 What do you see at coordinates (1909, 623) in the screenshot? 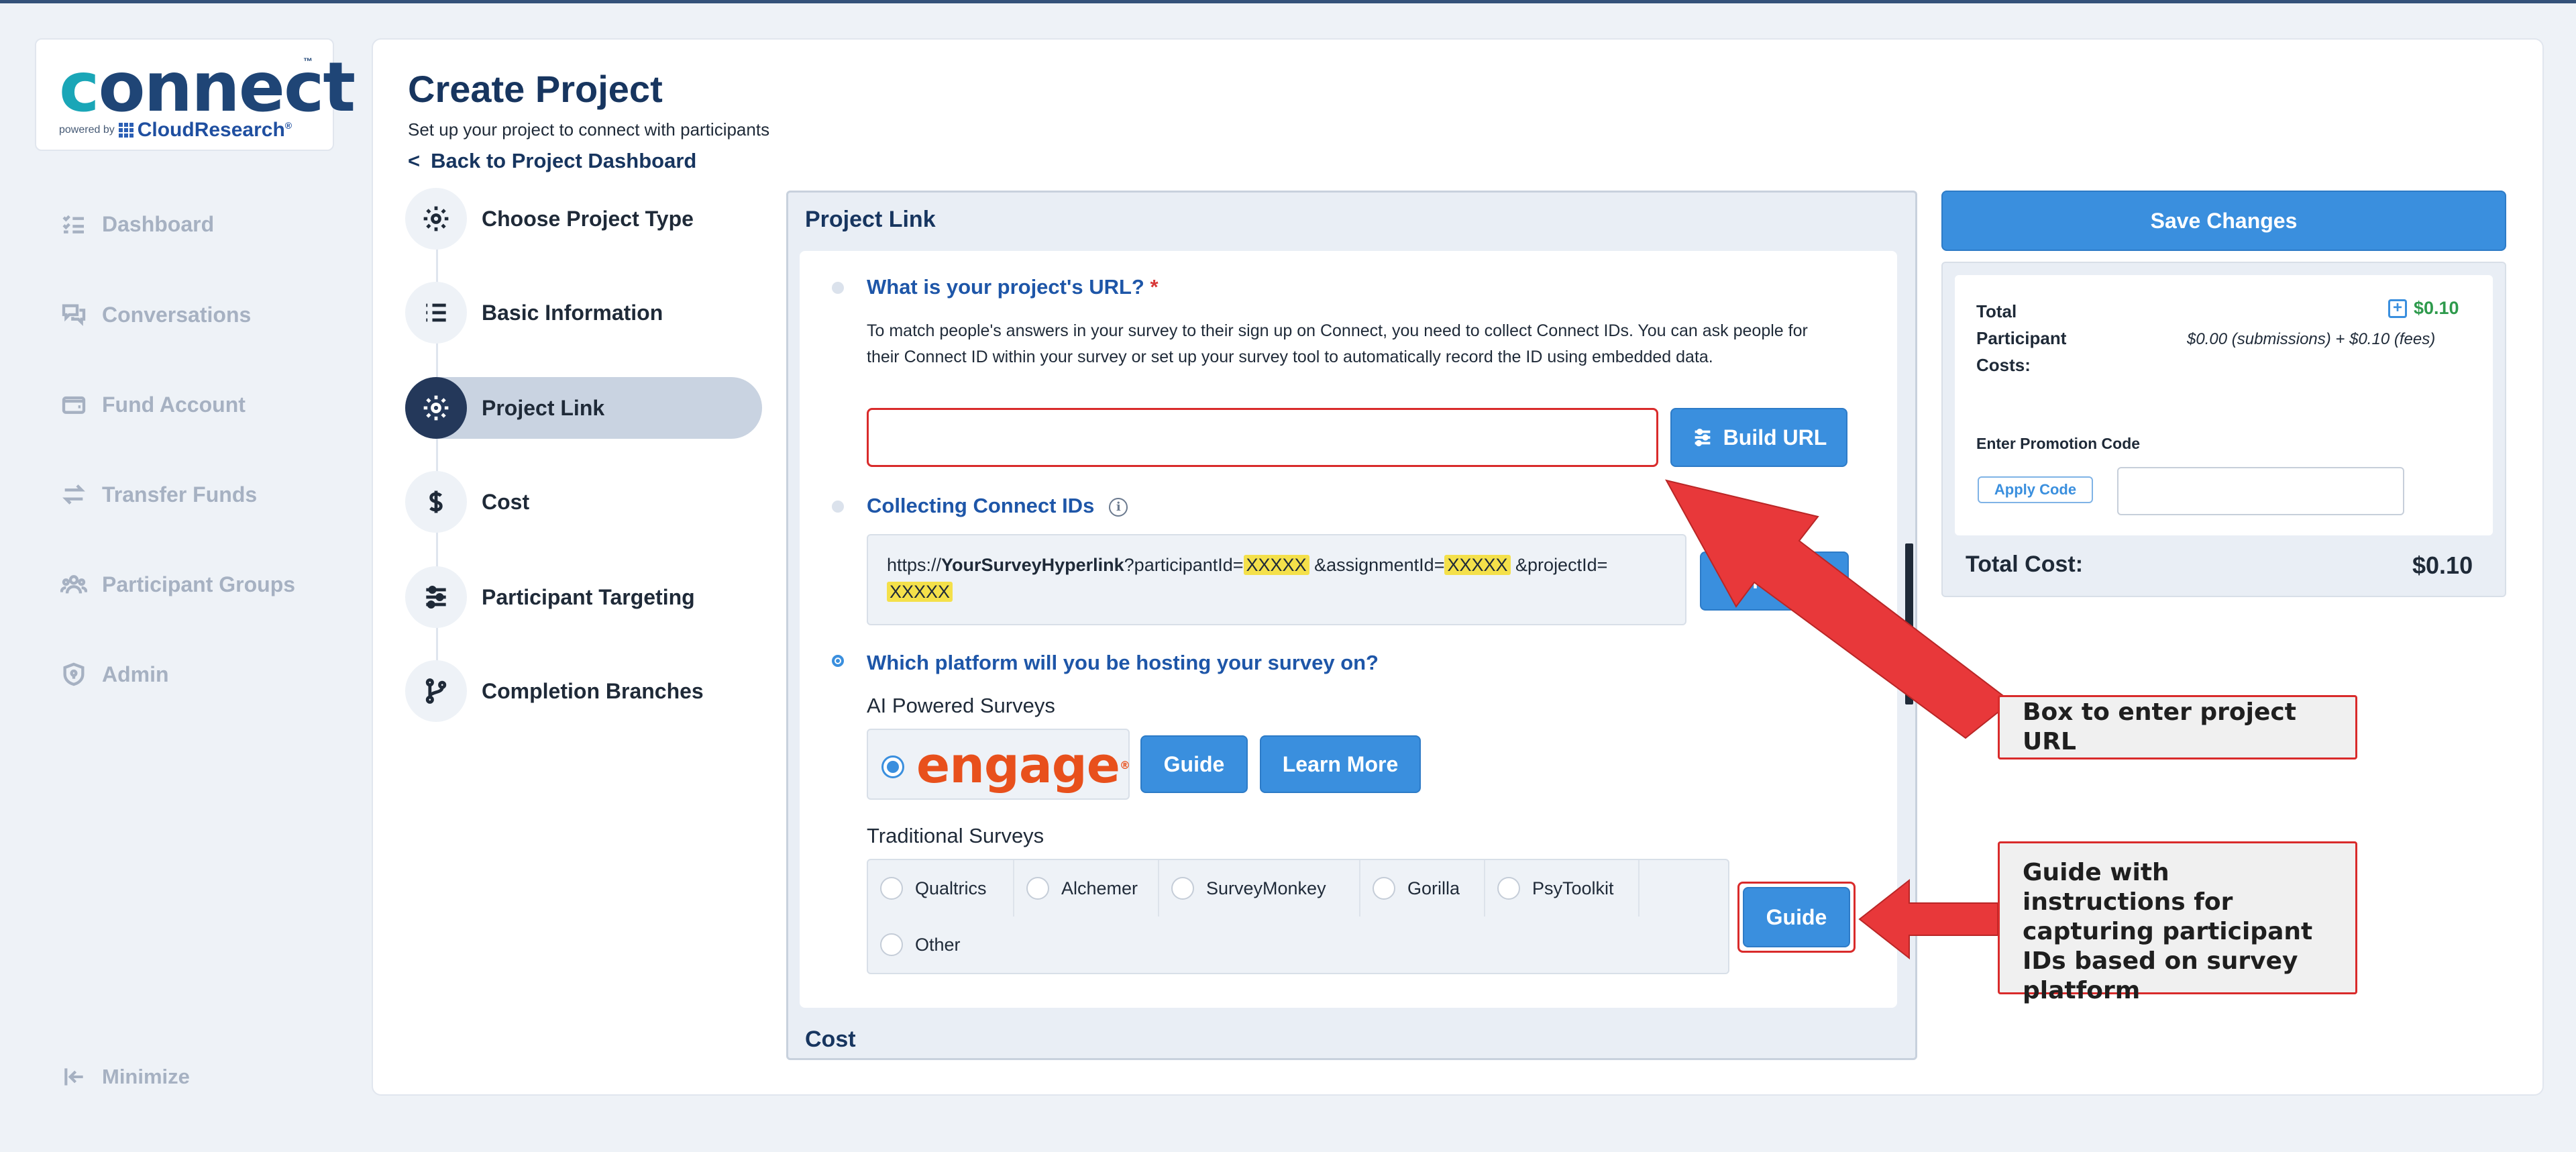
I see `scrollbar` at bounding box center [1909, 623].